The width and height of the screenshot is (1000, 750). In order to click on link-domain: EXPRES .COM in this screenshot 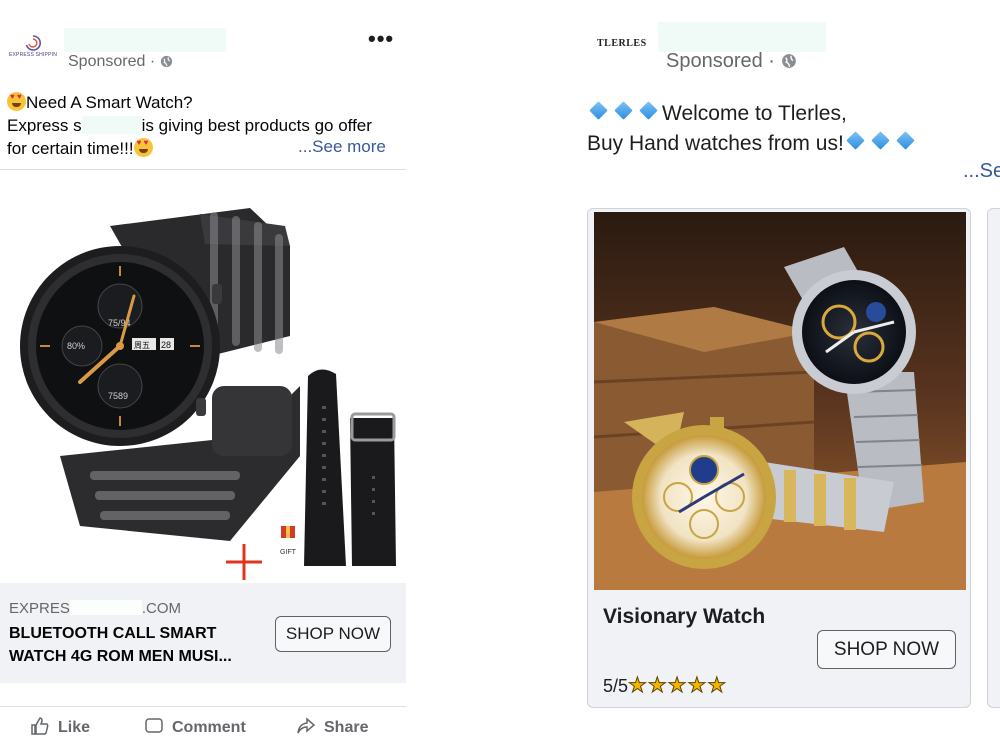, I will do `click(95, 608)`.